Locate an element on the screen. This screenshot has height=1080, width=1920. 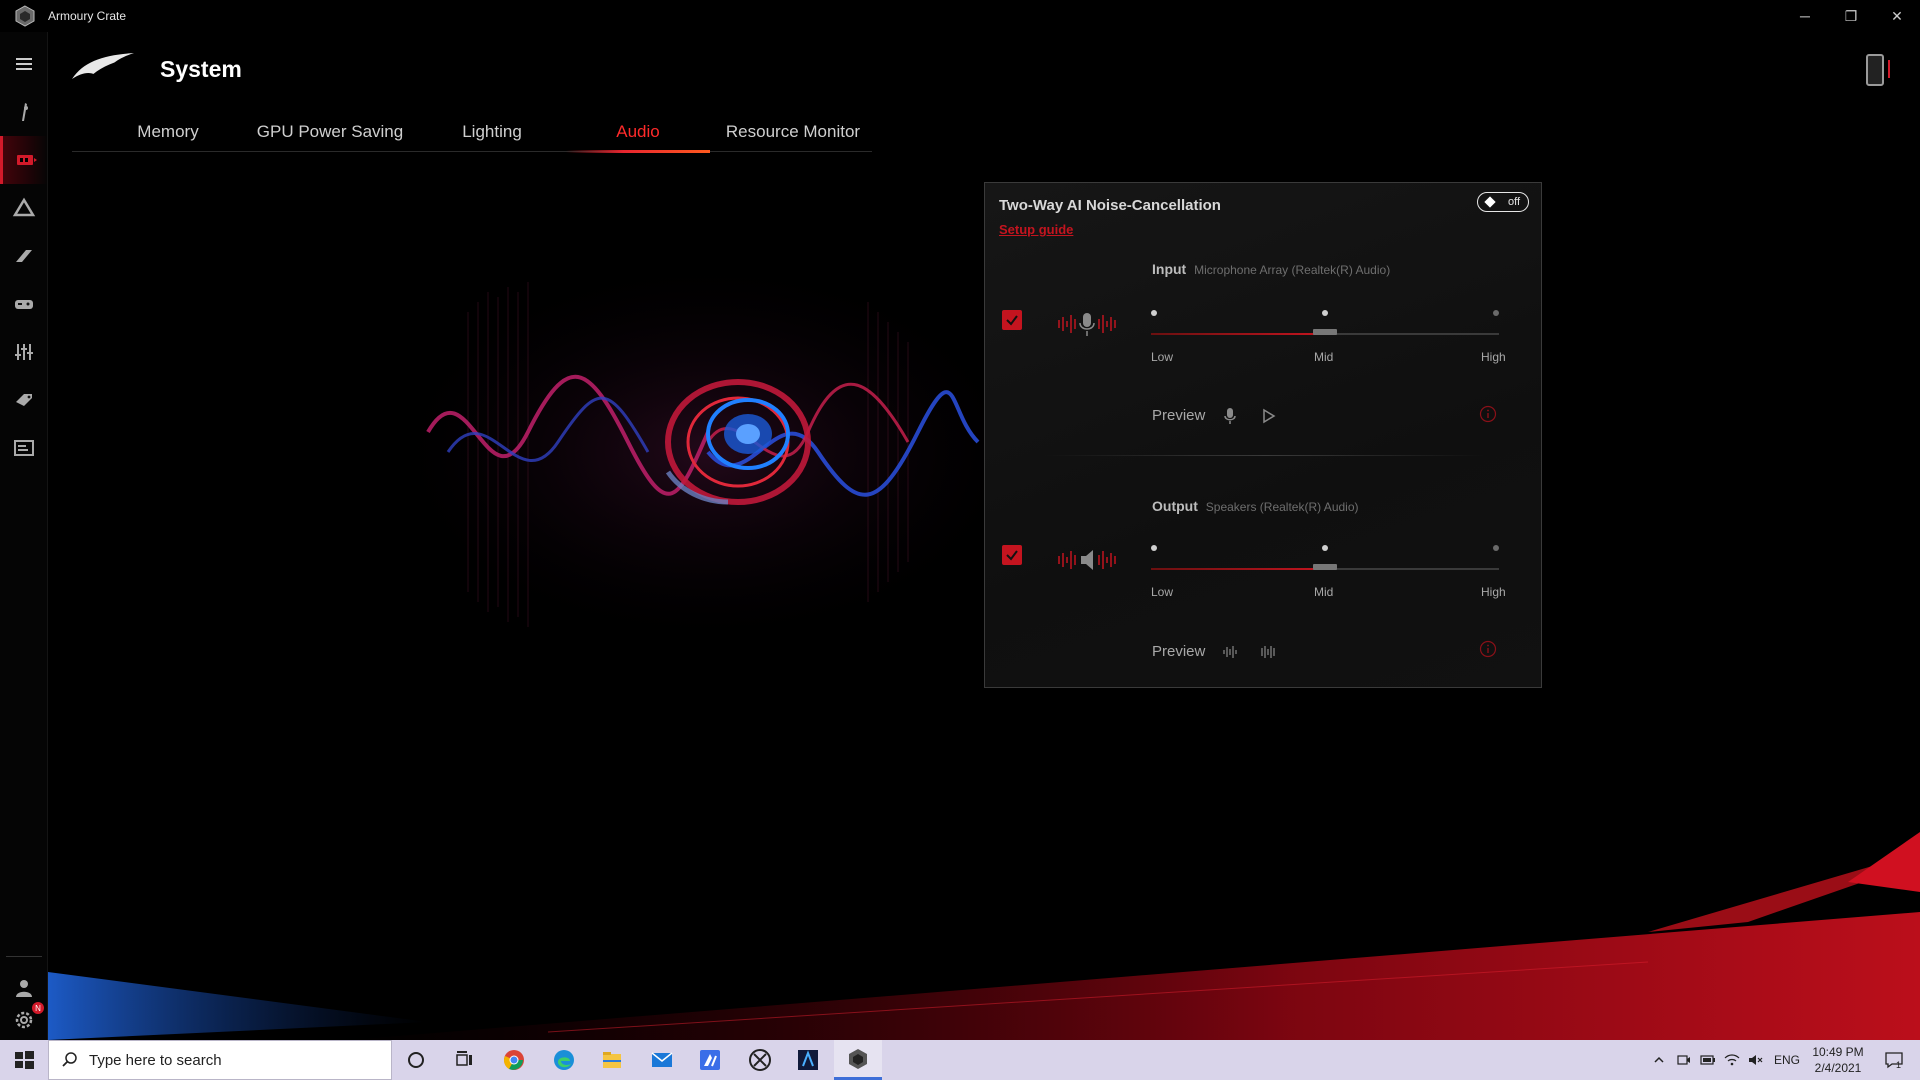
title-bar: Armoury Crate ─ ❐ ✕ is located at coordinates (960, 16).